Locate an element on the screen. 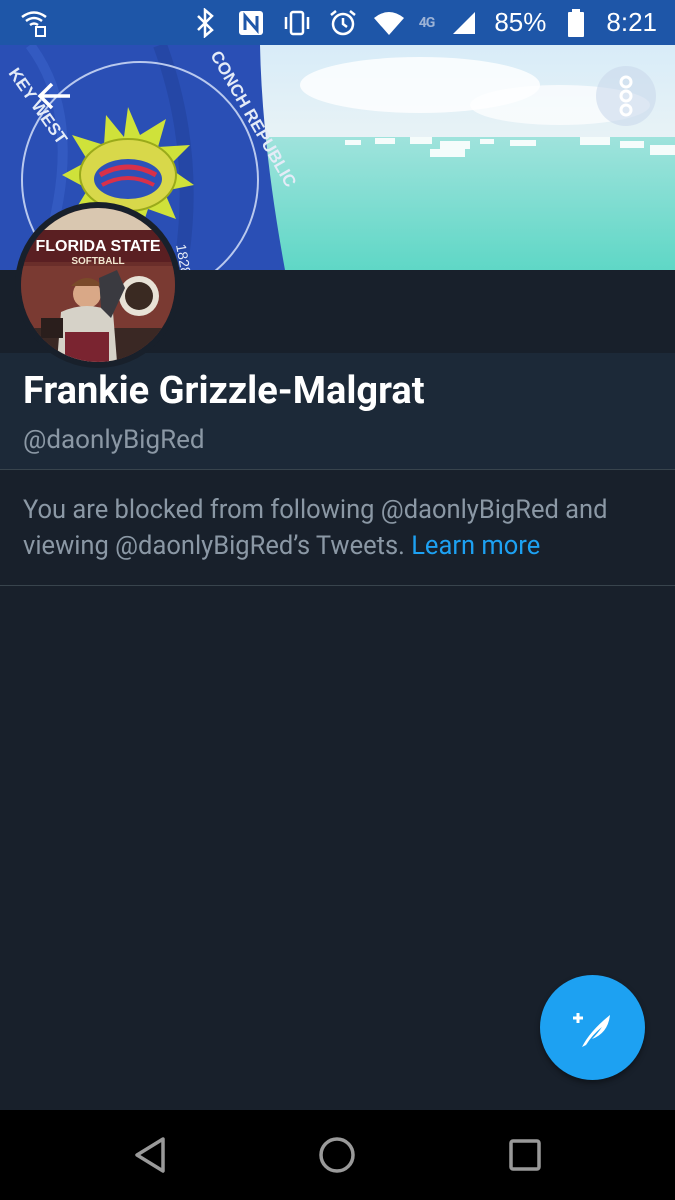 The height and width of the screenshot is (1200, 675). clock: 8:21 is located at coordinates (631, 22).